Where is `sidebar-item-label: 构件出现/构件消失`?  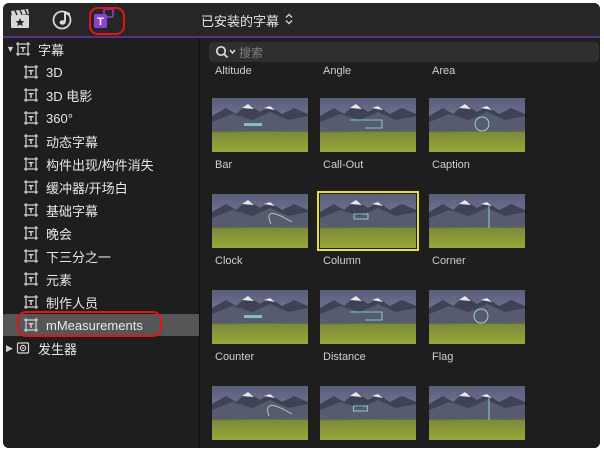
sidebar-item-label: 构件出现/构件消失 is located at coordinates (100, 165).